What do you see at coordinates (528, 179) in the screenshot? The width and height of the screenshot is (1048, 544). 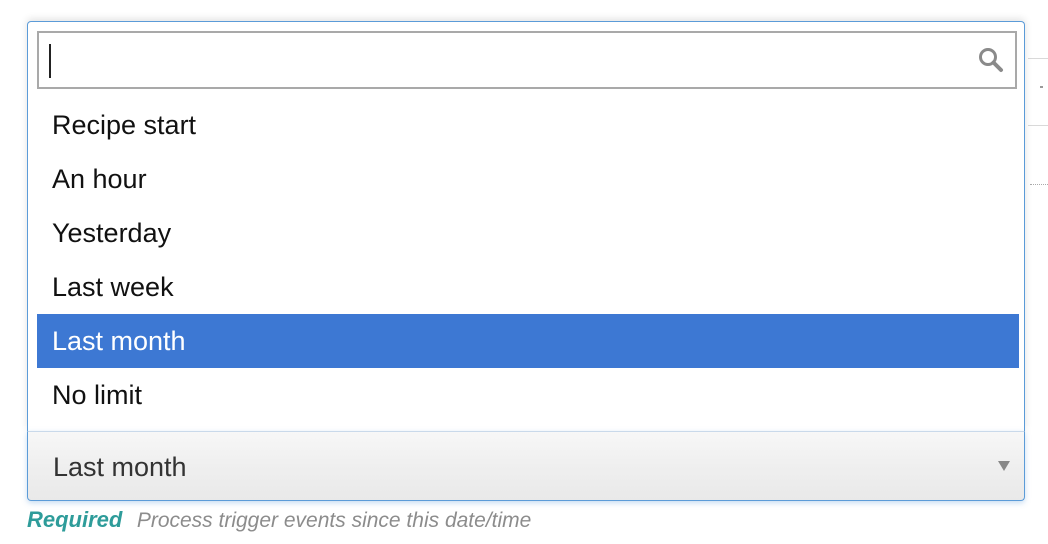 I see `option-an-hour: An hour` at bounding box center [528, 179].